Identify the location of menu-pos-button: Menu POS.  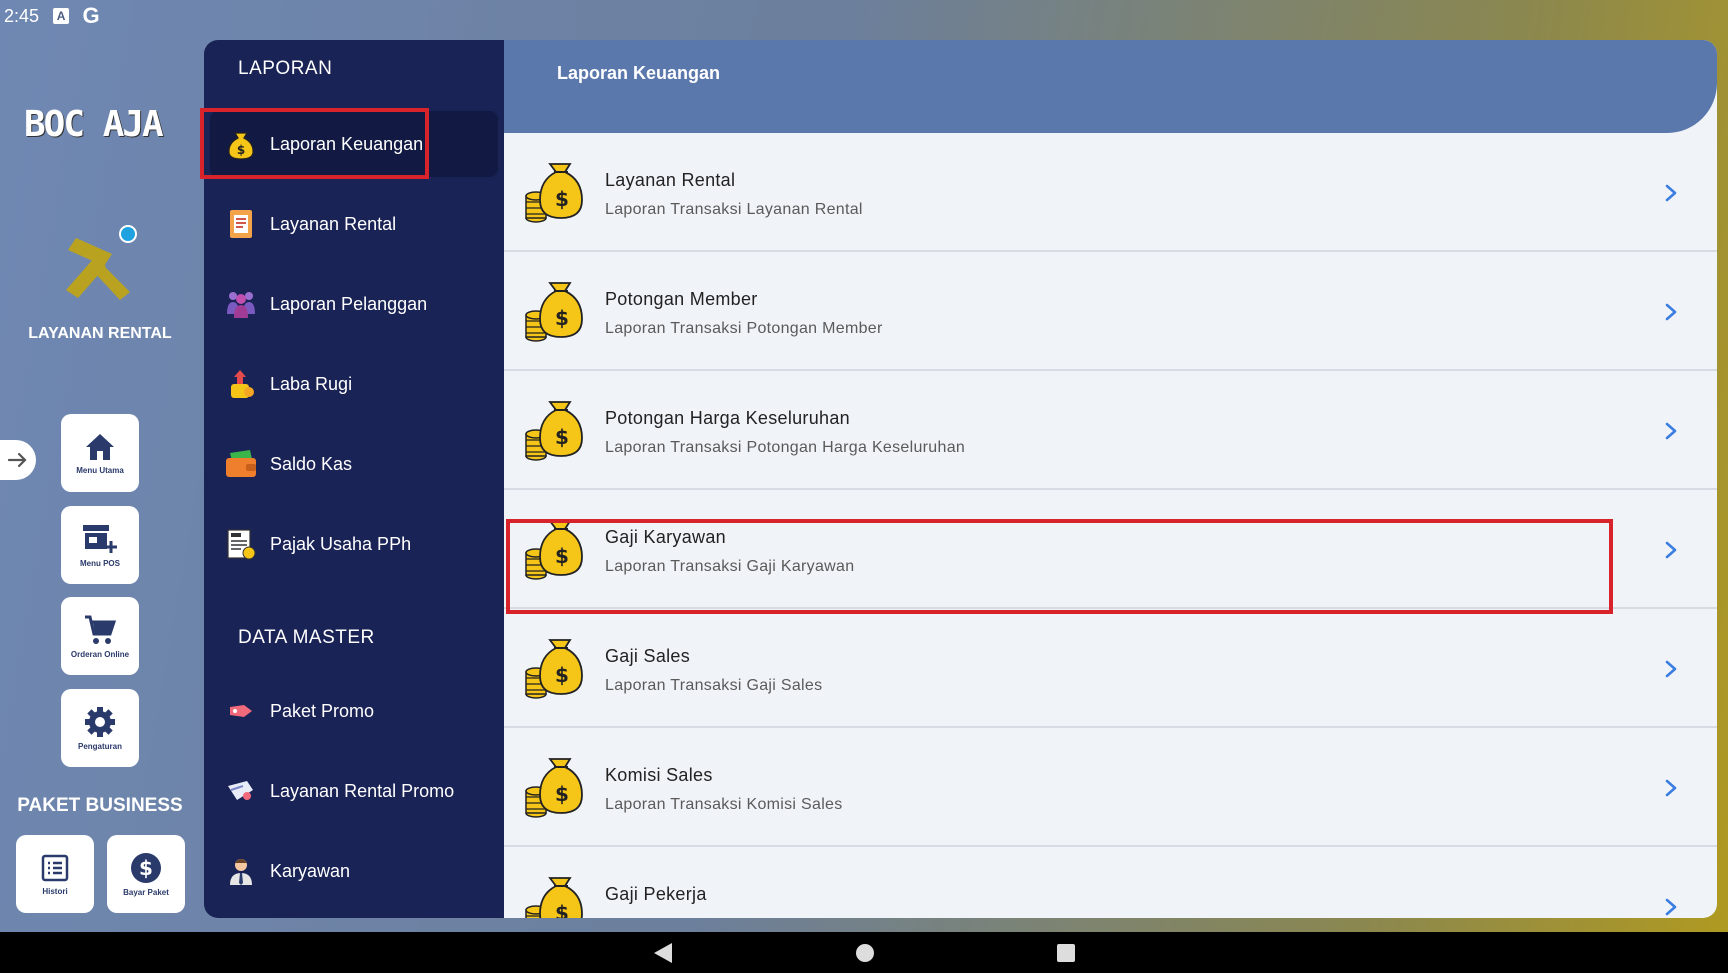
(100, 545).